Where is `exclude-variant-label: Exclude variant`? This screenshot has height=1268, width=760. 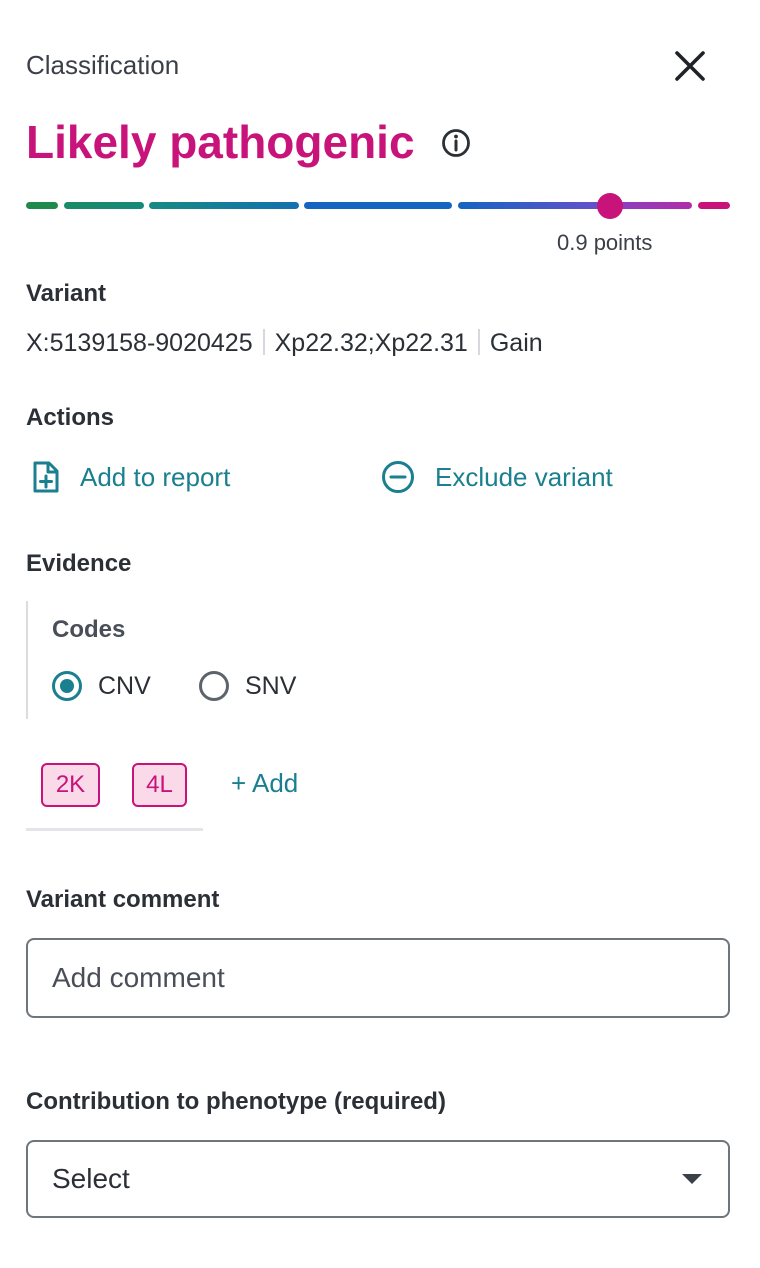 exclude-variant-label: Exclude variant is located at coordinates (524, 476).